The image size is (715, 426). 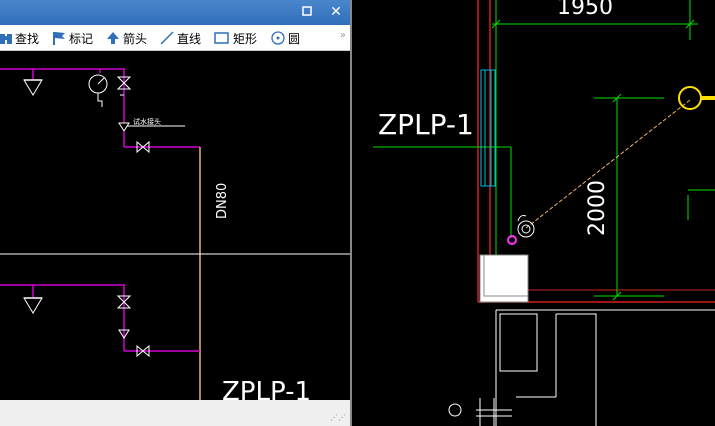 I want to click on rectangle-button: 矩形, so click(x=235, y=38).